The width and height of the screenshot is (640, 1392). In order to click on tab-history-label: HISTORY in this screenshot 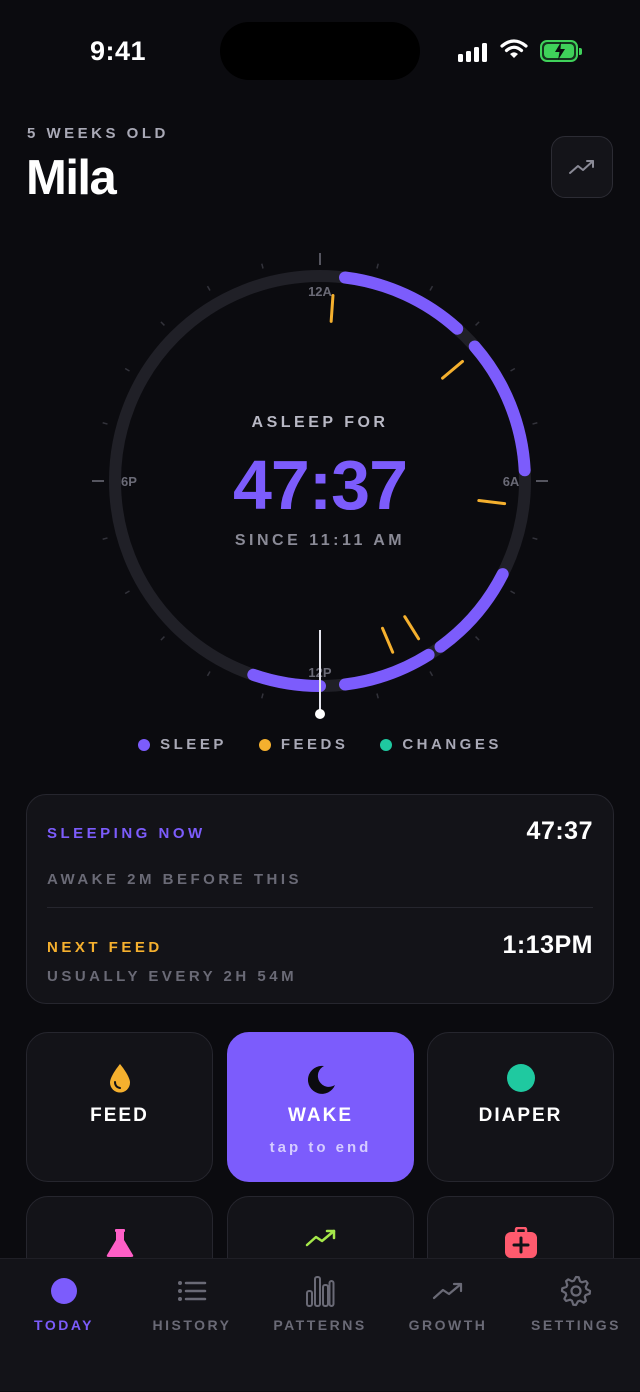, I will do `click(192, 1325)`.